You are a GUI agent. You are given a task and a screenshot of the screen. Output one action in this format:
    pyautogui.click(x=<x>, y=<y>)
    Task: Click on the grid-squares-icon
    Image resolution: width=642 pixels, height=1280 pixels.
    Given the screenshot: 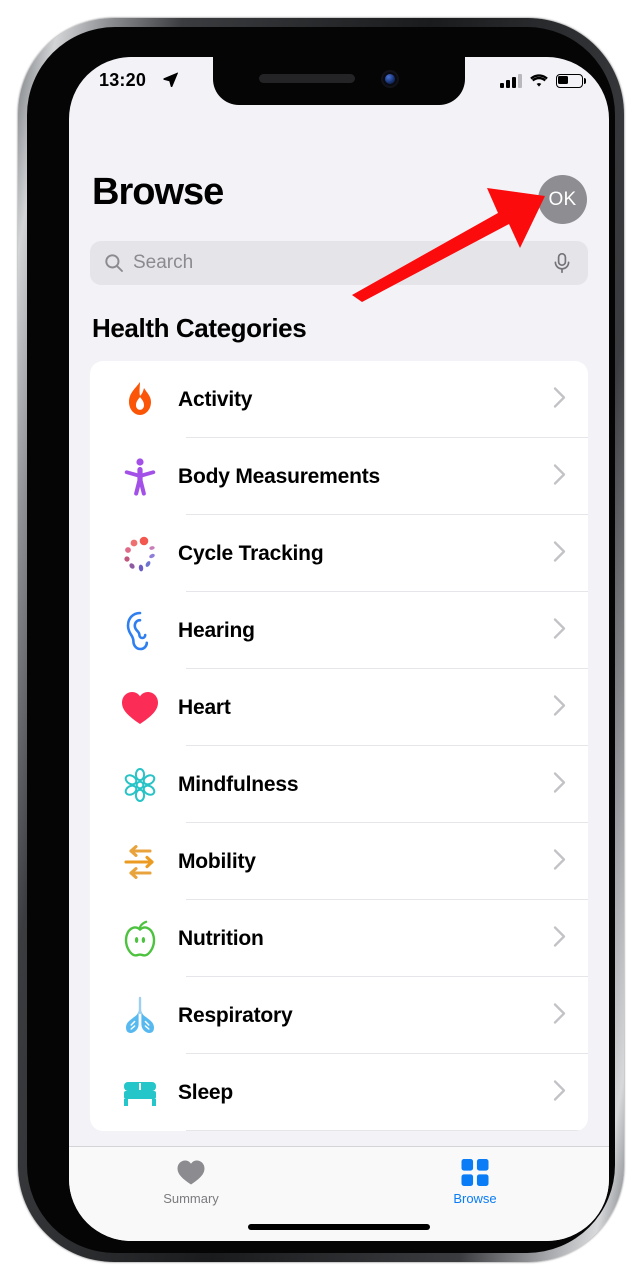 What is the action you would take?
    pyautogui.click(x=475, y=1172)
    